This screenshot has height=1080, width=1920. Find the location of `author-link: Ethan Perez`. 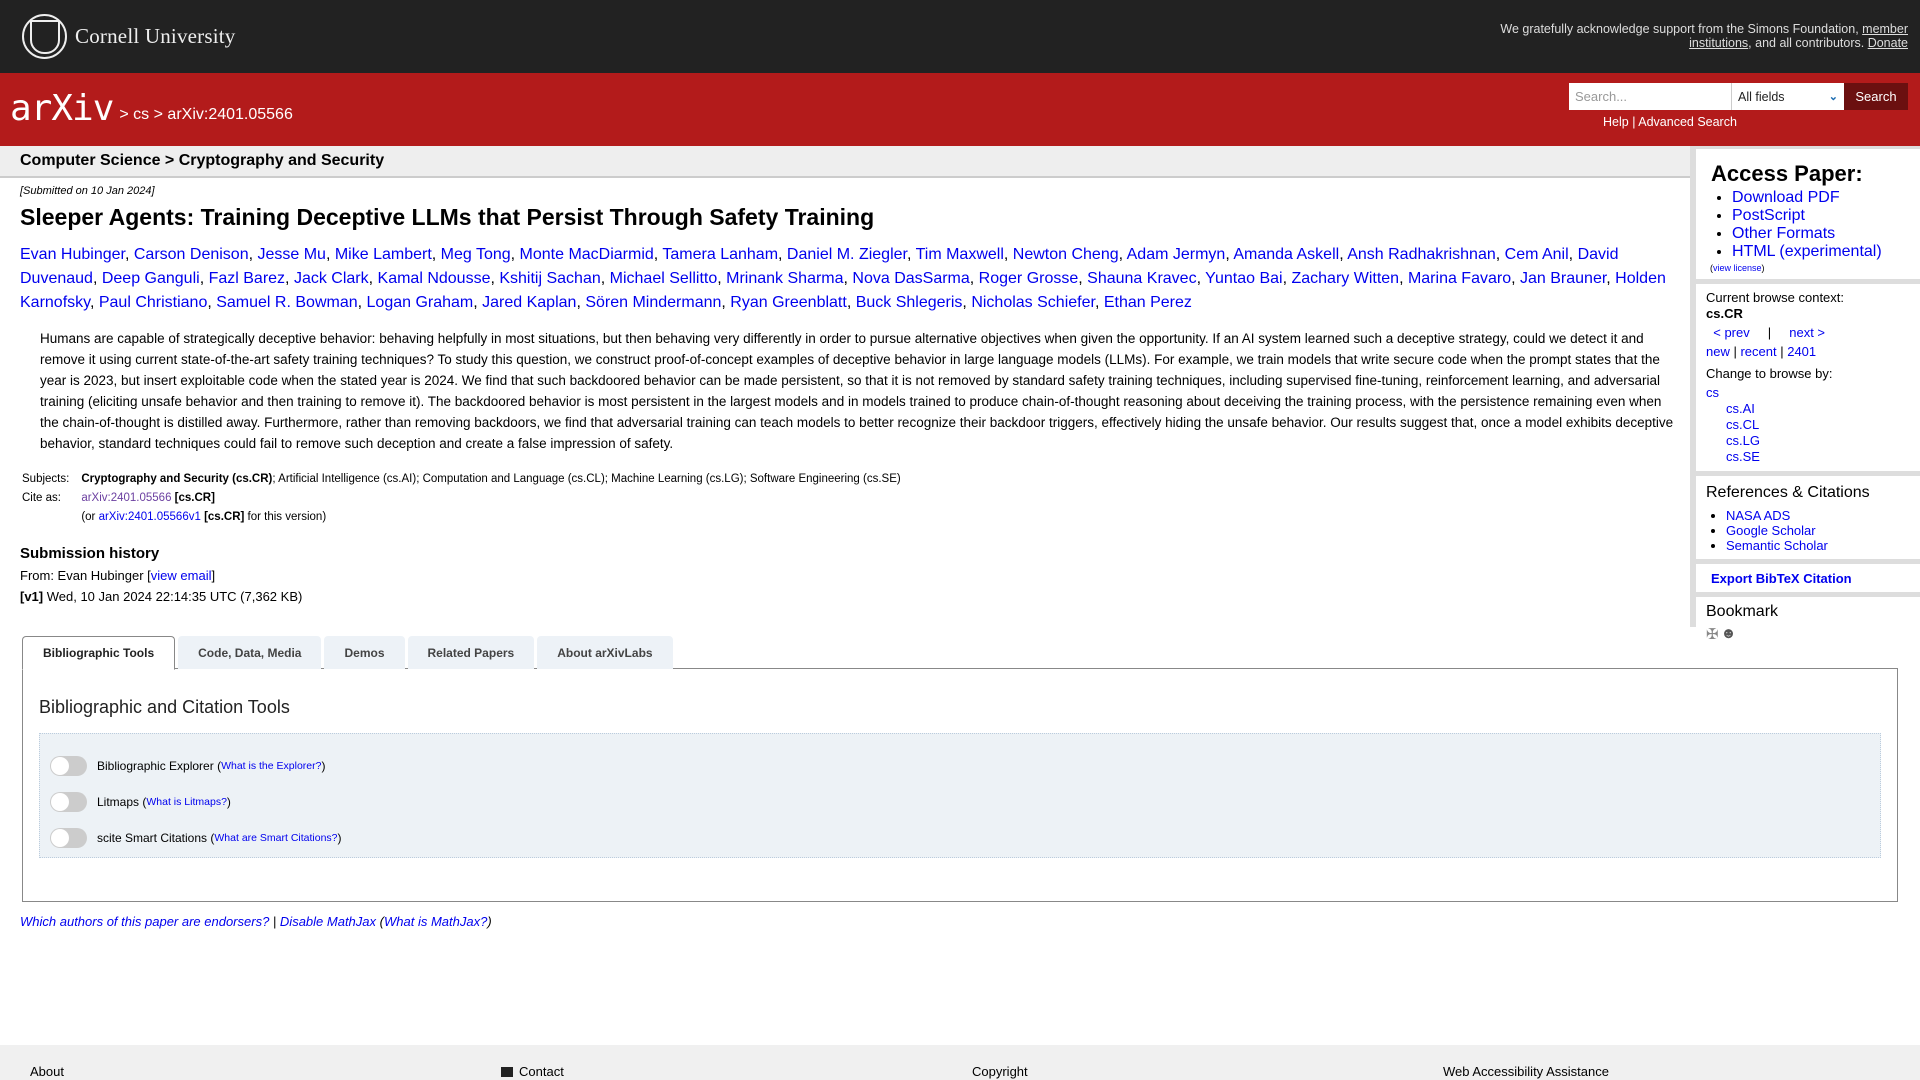

author-link: Ethan Perez is located at coordinates (1148, 302).